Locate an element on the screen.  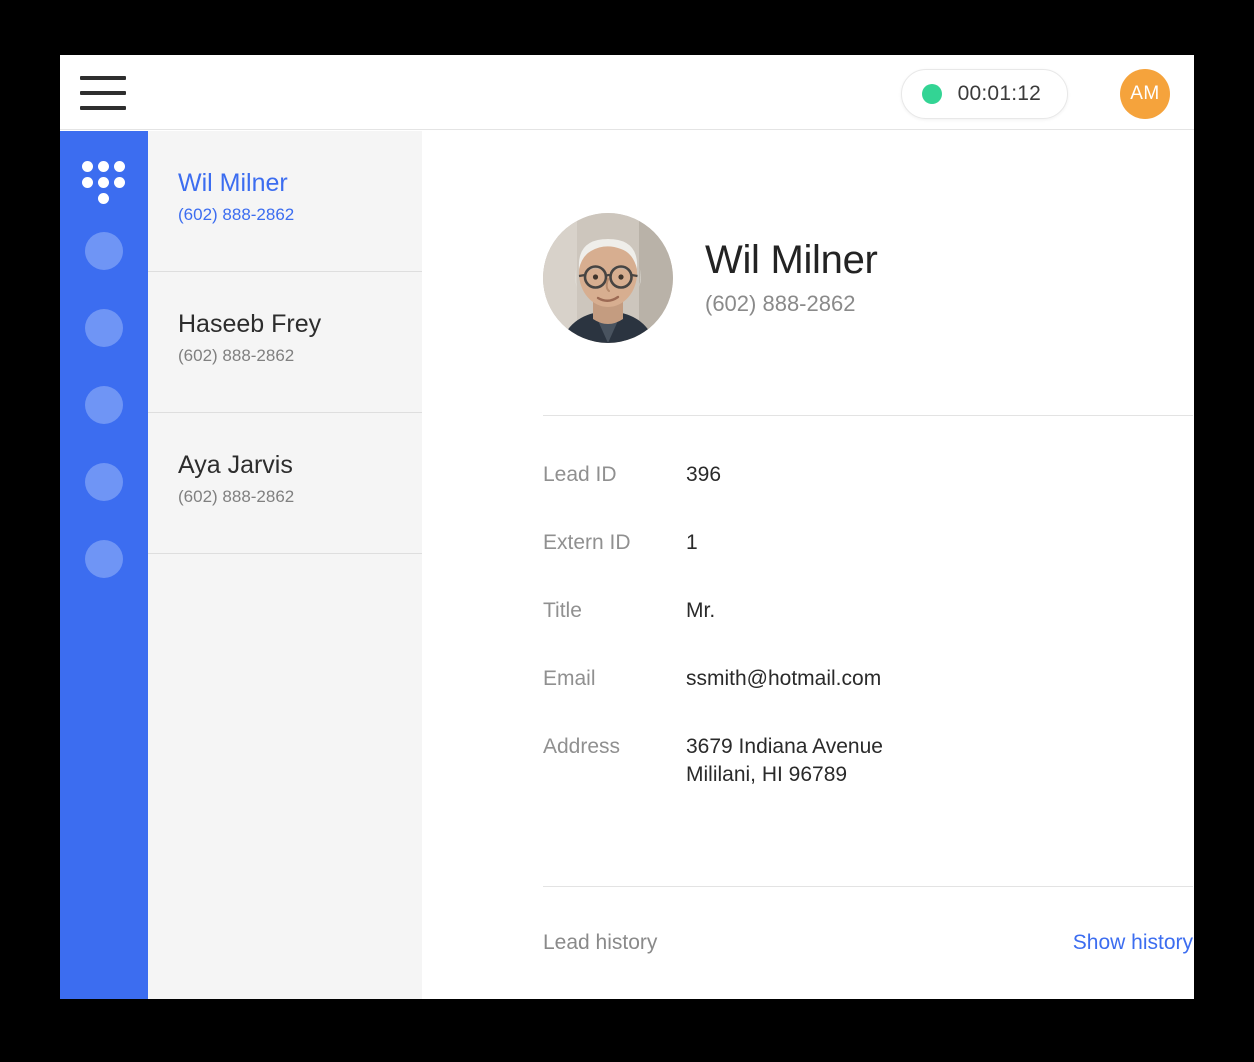
field-value: 396 is located at coordinates (704, 474).